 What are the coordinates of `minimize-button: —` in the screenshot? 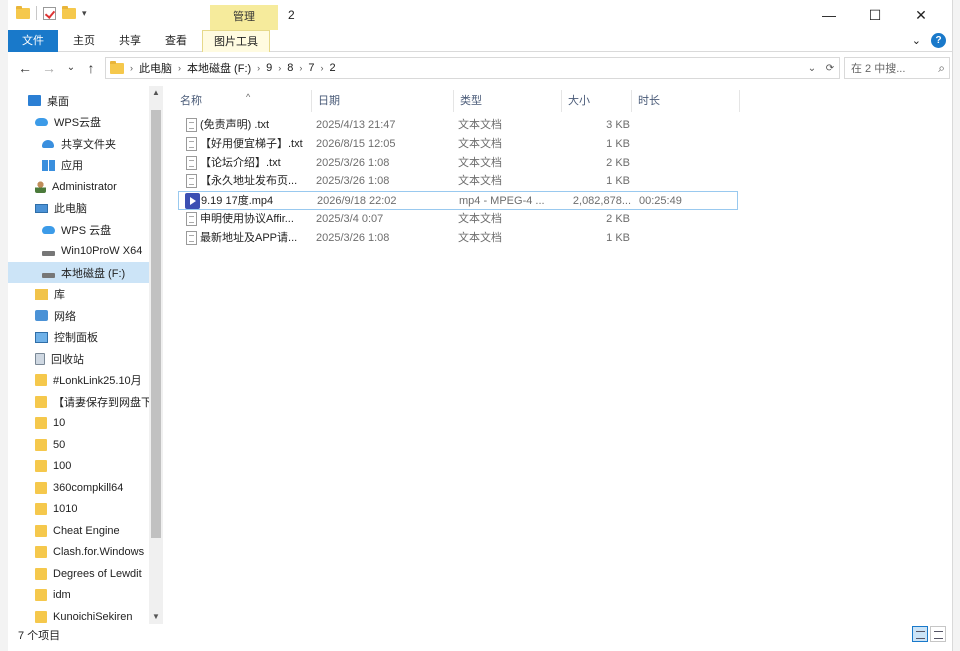 It's located at (829, 15).